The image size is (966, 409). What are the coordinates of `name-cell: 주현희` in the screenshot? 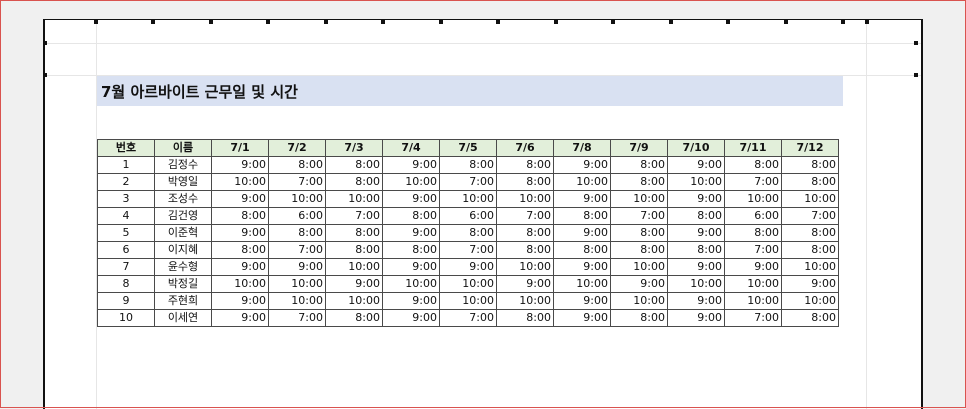 It's located at (183, 301).